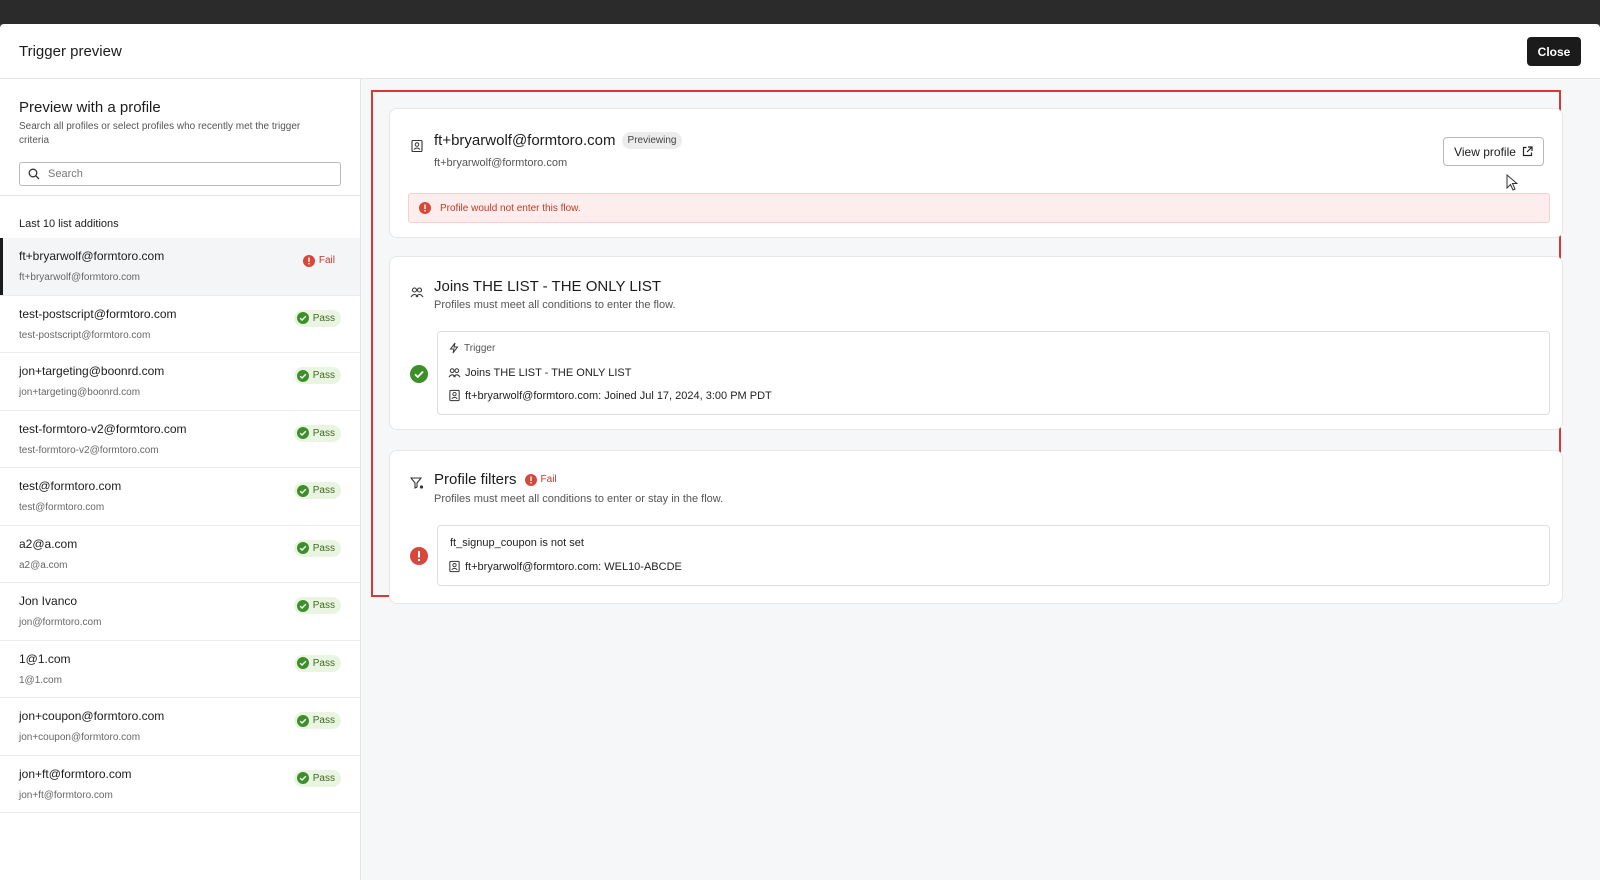 The image size is (1600, 880). I want to click on filter-value-row: ft+bryarwolf@formtoro.com: WEL10-ABCDE, so click(565, 566).